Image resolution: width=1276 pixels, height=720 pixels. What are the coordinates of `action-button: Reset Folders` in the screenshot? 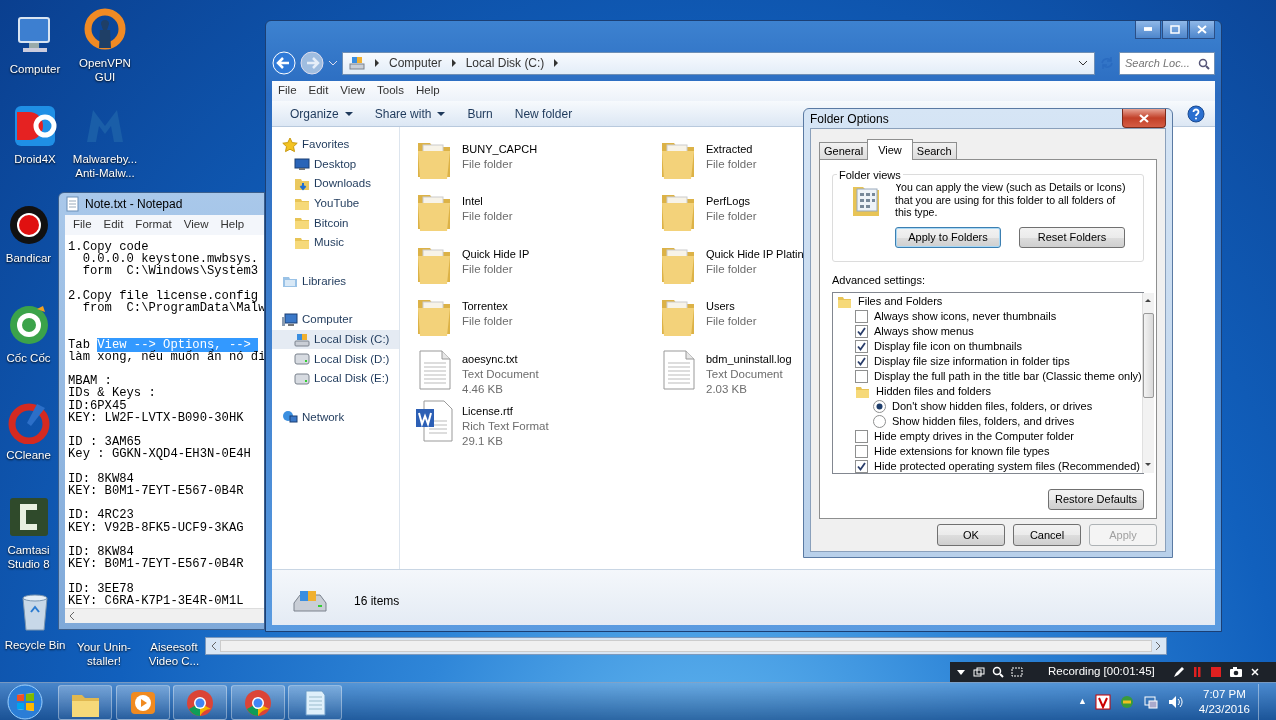 It's located at (1072, 237).